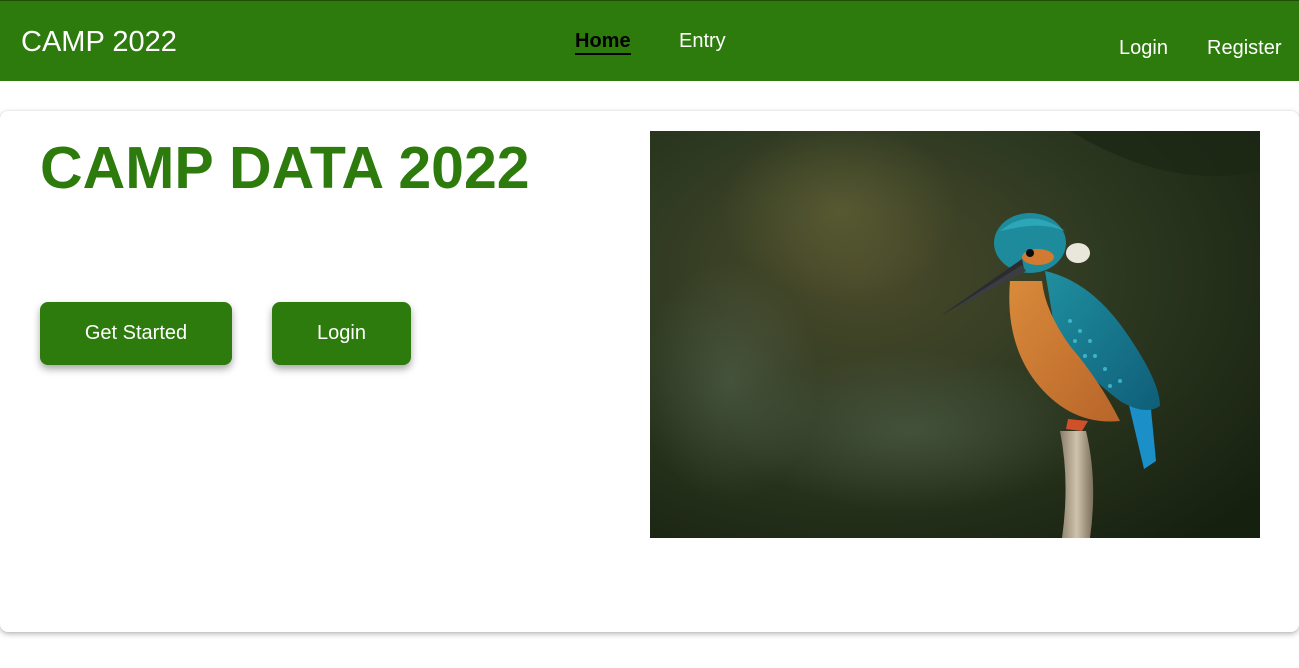 Image resolution: width=1299 pixels, height=668 pixels. Describe the element at coordinates (702, 41) in the screenshot. I see `nav-link-entry: Entry` at that location.